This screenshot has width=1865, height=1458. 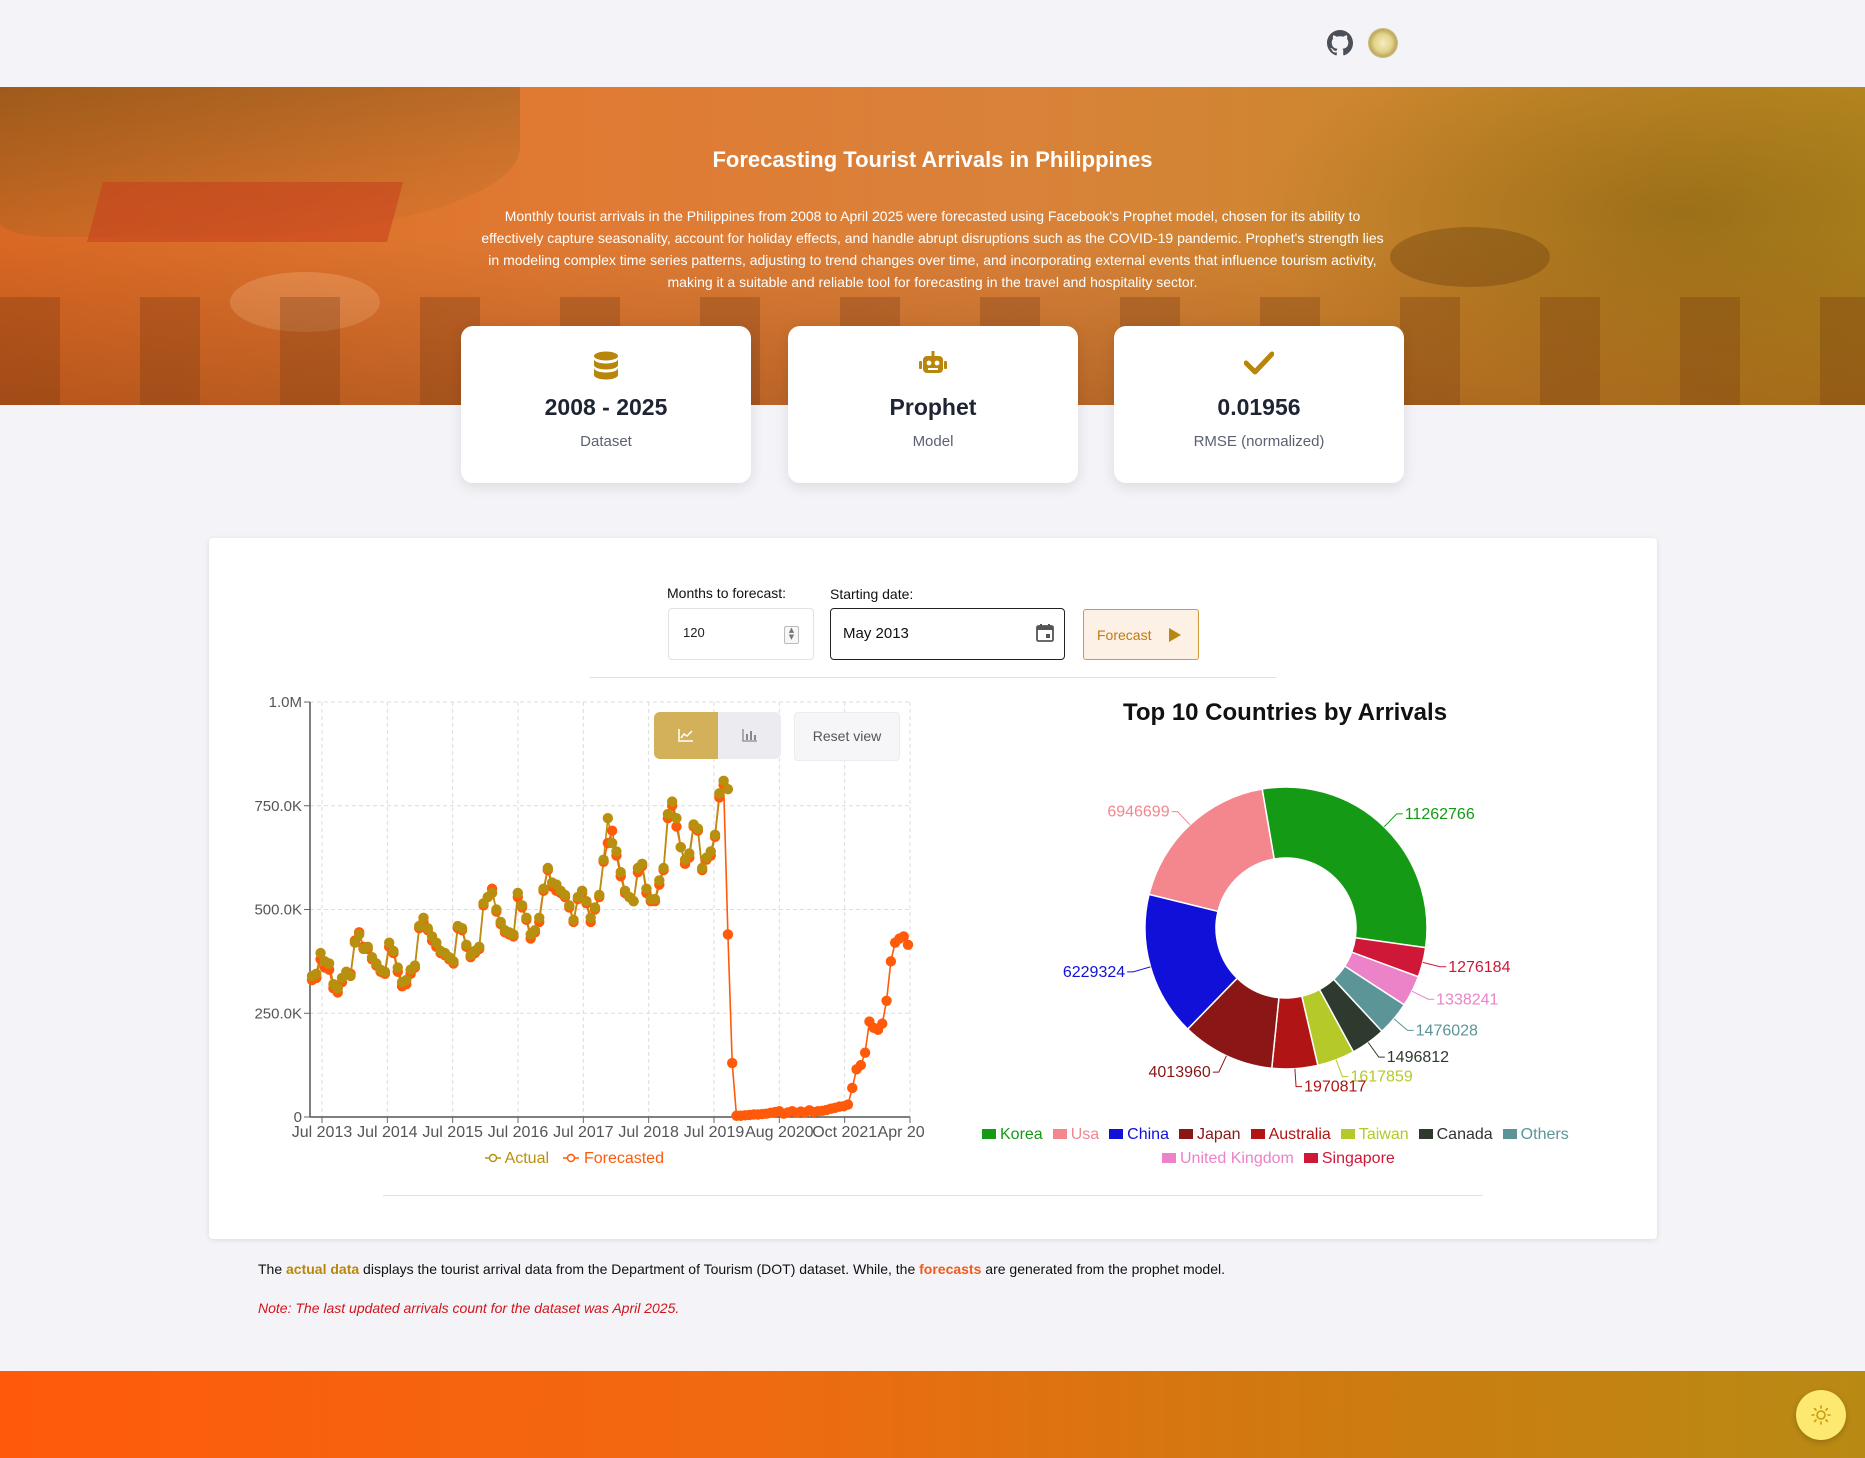 I want to click on sun-icon, so click(x=1821, y=1415).